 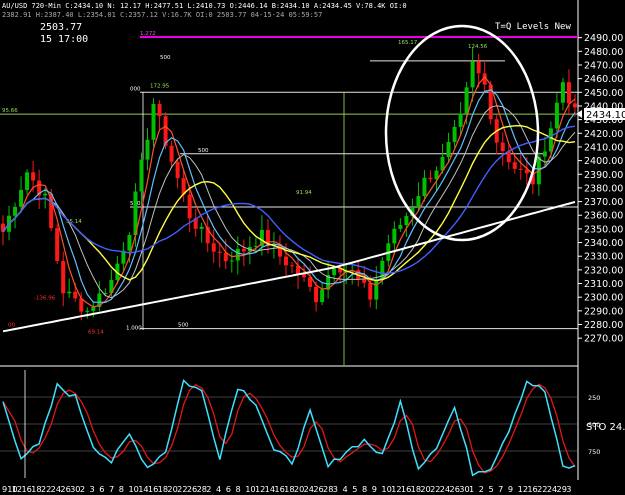 What do you see at coordinates (354, 489) in the screenshot?
I see `x-tick-label: 5` at bounding box center [354, 489].